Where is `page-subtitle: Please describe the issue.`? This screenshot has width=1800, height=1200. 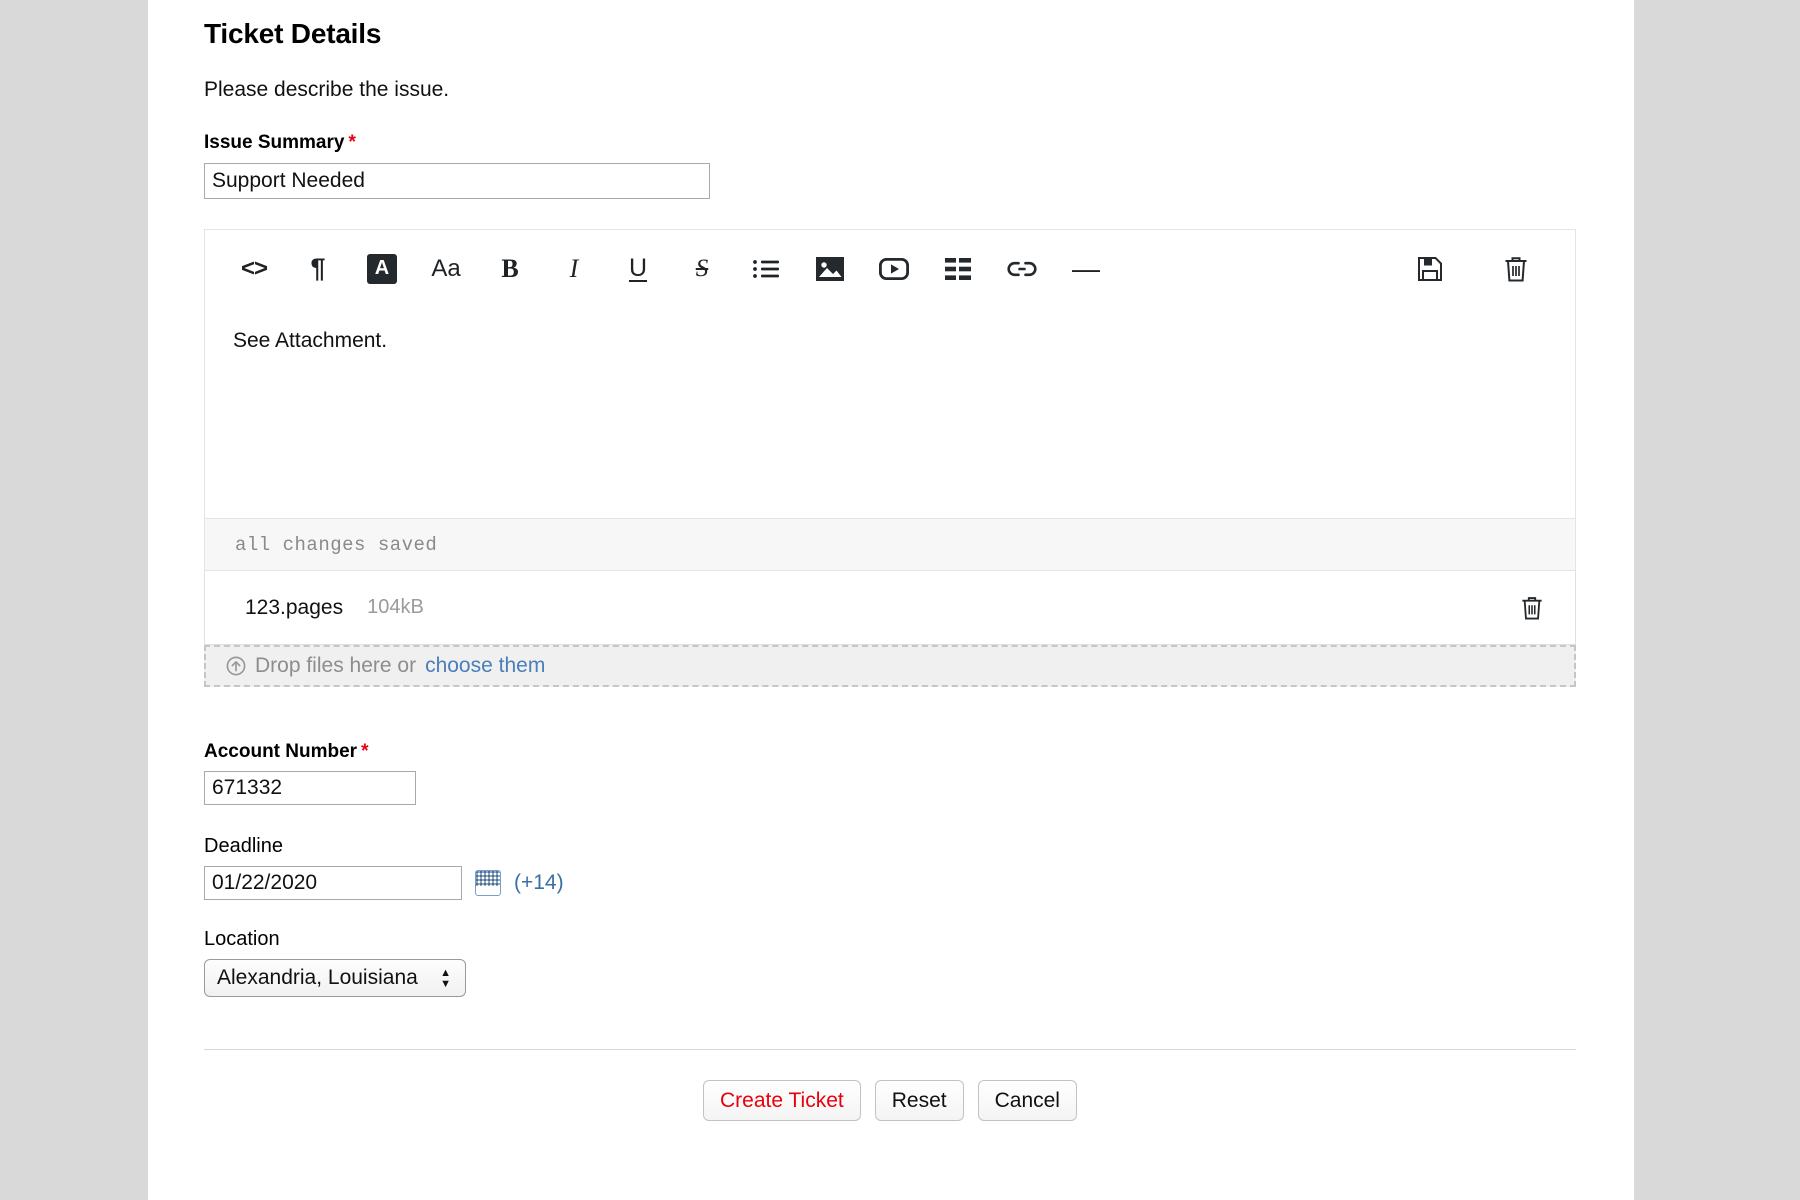 page-subtitle: Please describe the issue. is located at coordinates (327, 89).